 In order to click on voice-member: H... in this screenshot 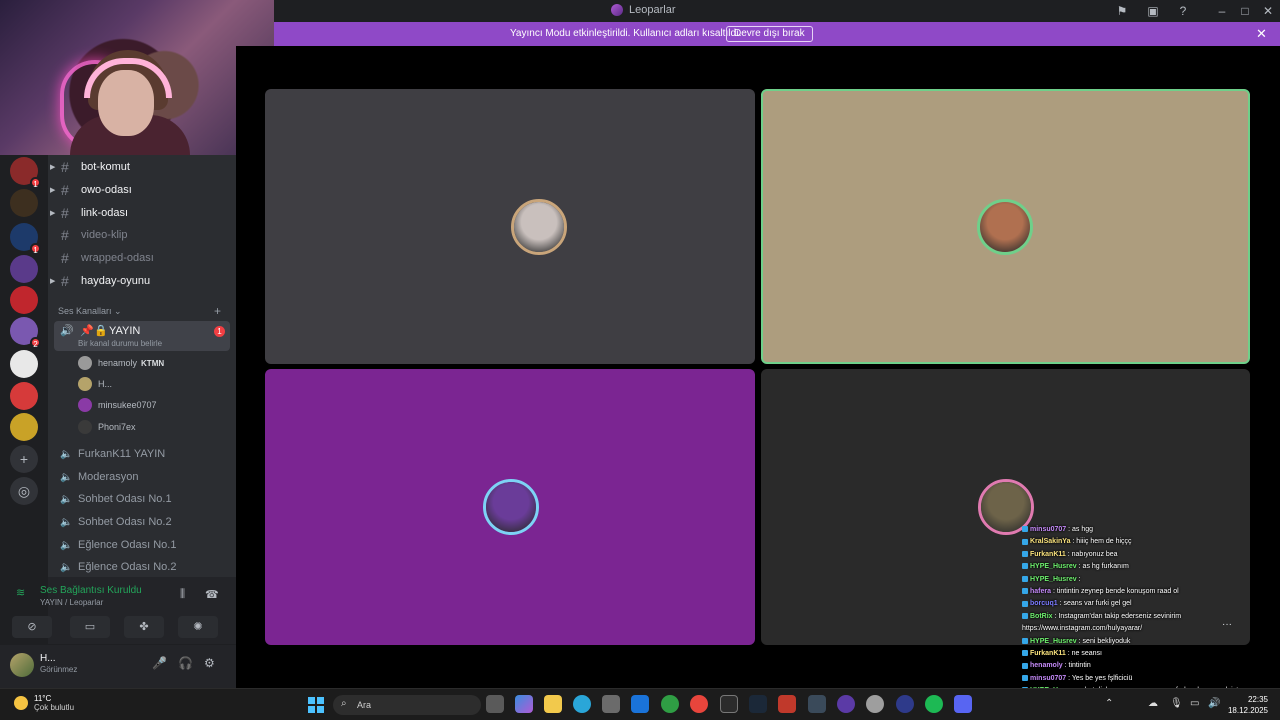, I will do `click(95, 384)`.